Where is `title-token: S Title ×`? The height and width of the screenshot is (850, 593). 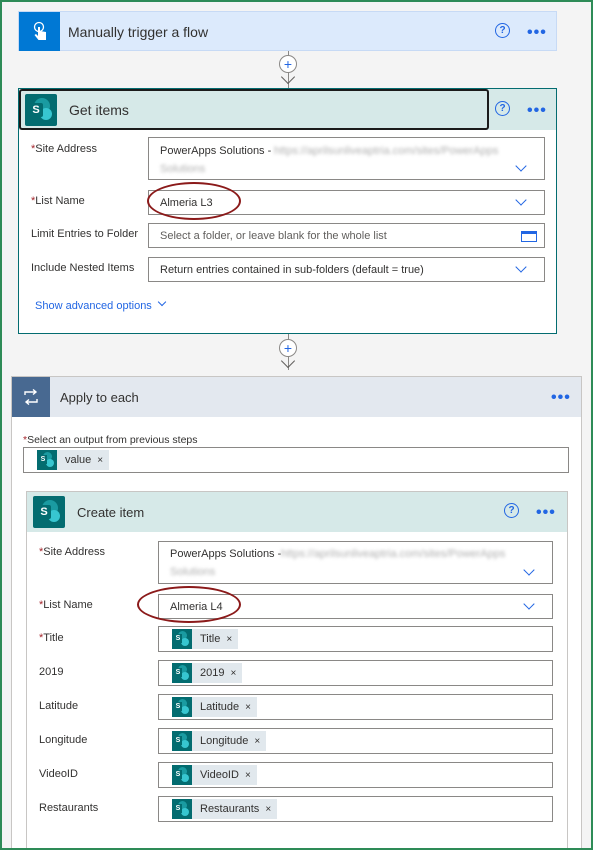 title-token: S Title × is located at coordinates (205, 639).